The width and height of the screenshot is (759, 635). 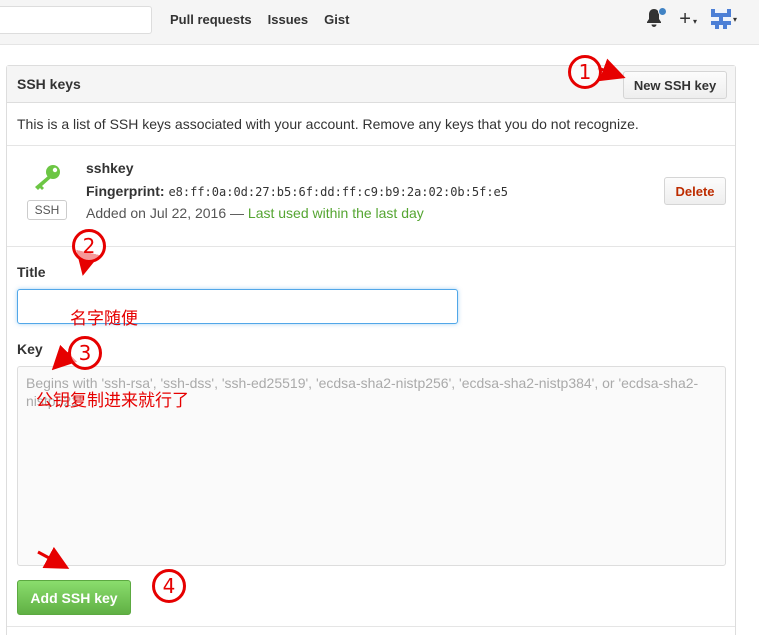 I want to click on search-input, so click(x=76, y=20).